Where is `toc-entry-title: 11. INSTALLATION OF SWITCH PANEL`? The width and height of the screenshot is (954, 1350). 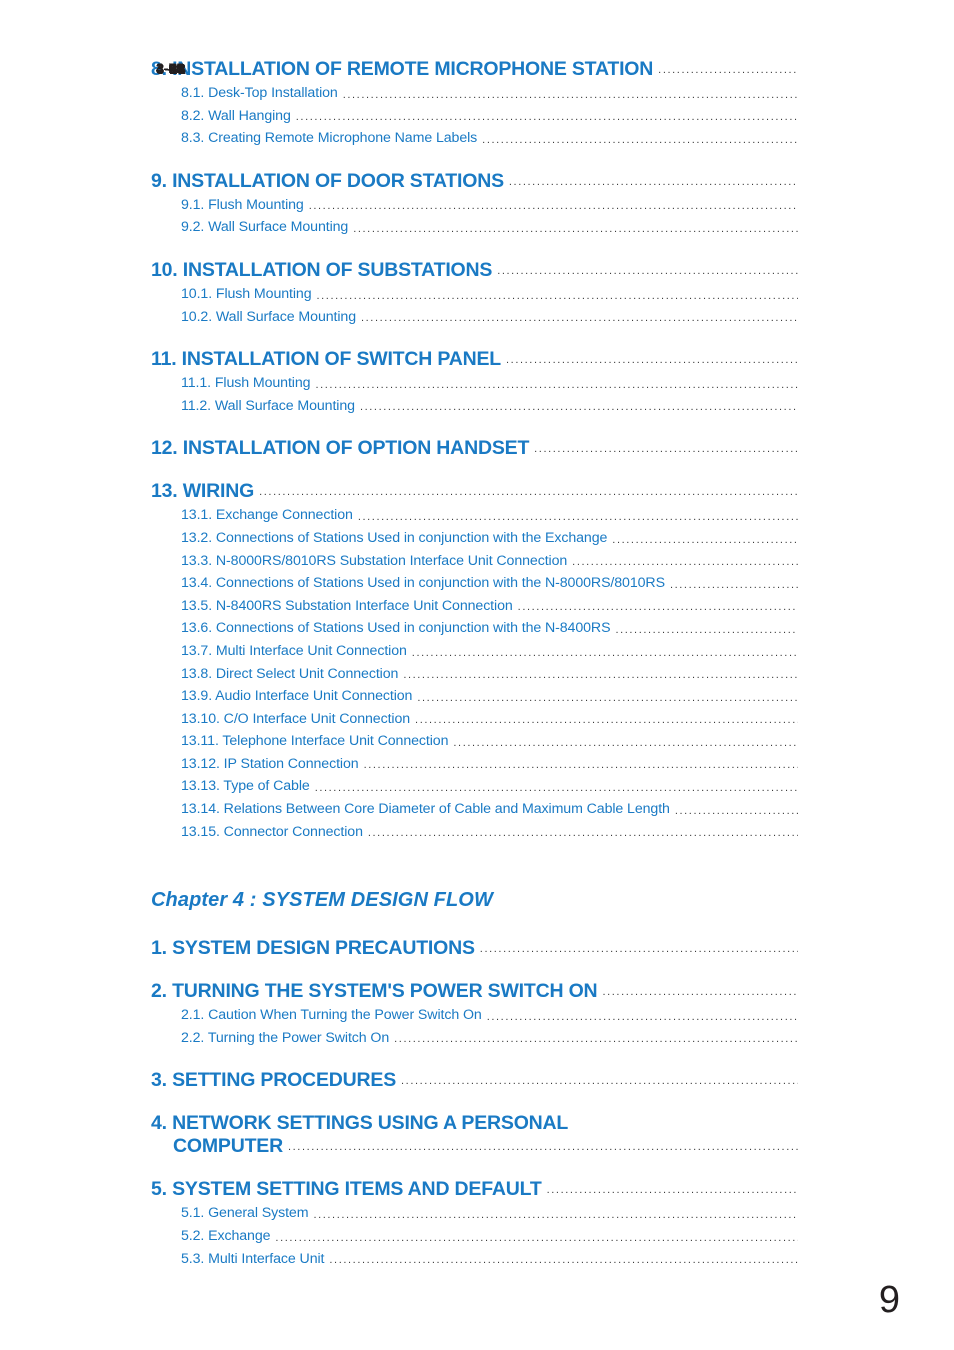 toc-entry-title: 11. INSTALLATION OF SWITCH PANEL is located at coordinates (326, 359).